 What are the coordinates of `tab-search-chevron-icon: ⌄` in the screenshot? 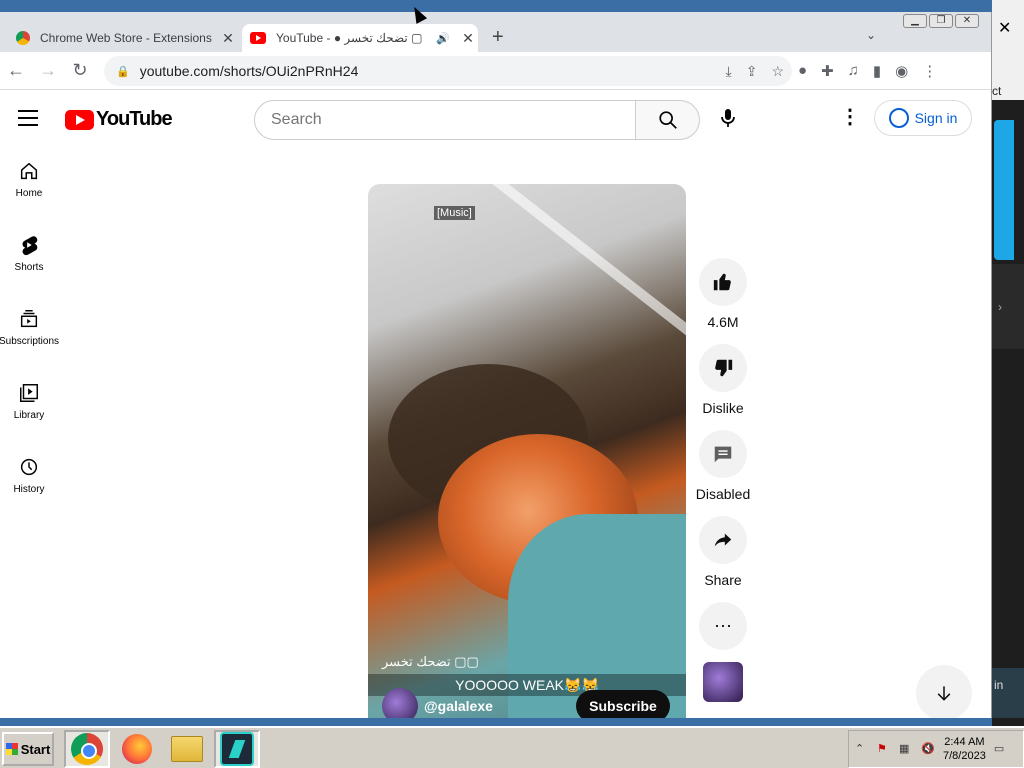 It's located at (871, 35).